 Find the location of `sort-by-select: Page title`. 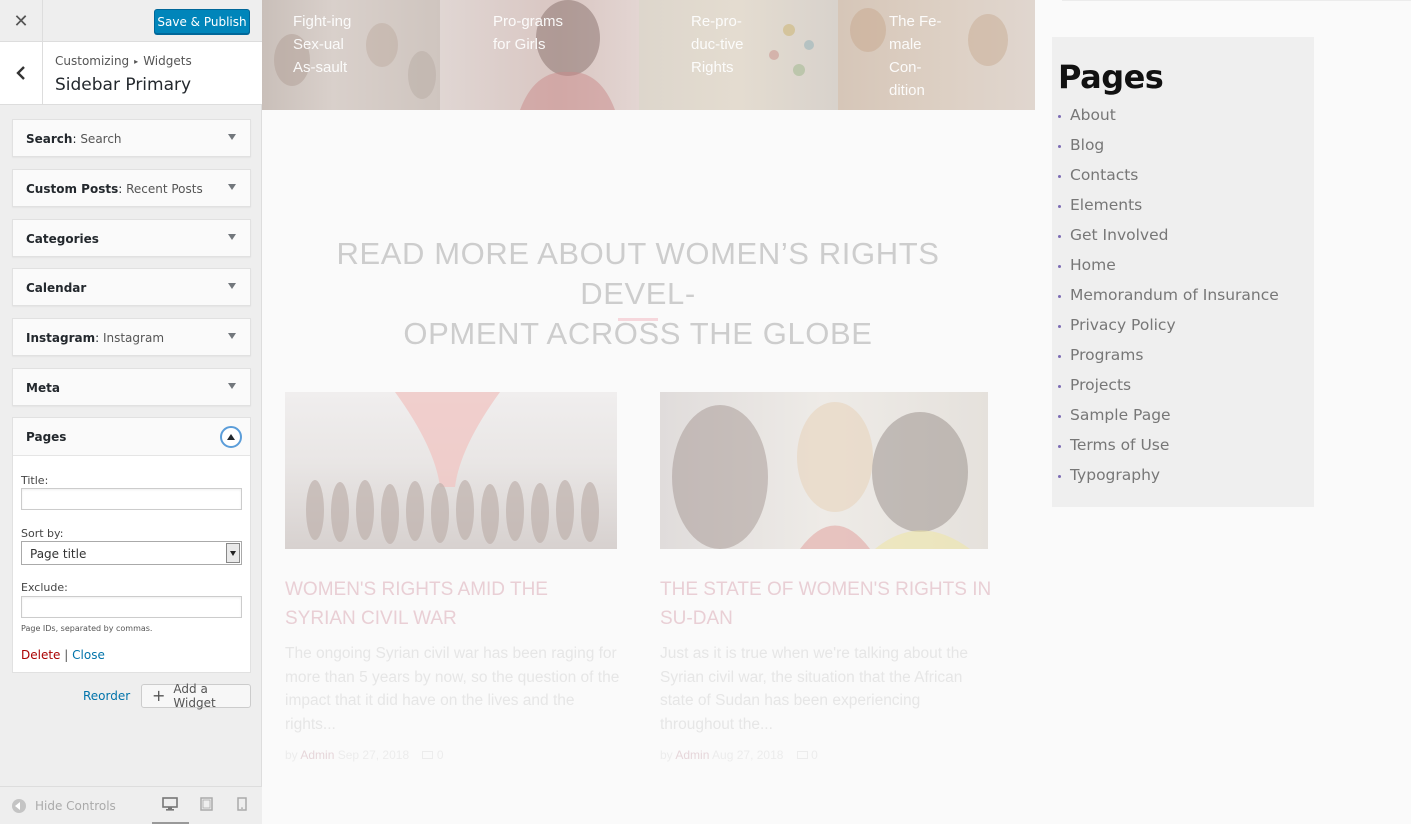

sort-by-select: Page title is located at coordinates (131, 553).